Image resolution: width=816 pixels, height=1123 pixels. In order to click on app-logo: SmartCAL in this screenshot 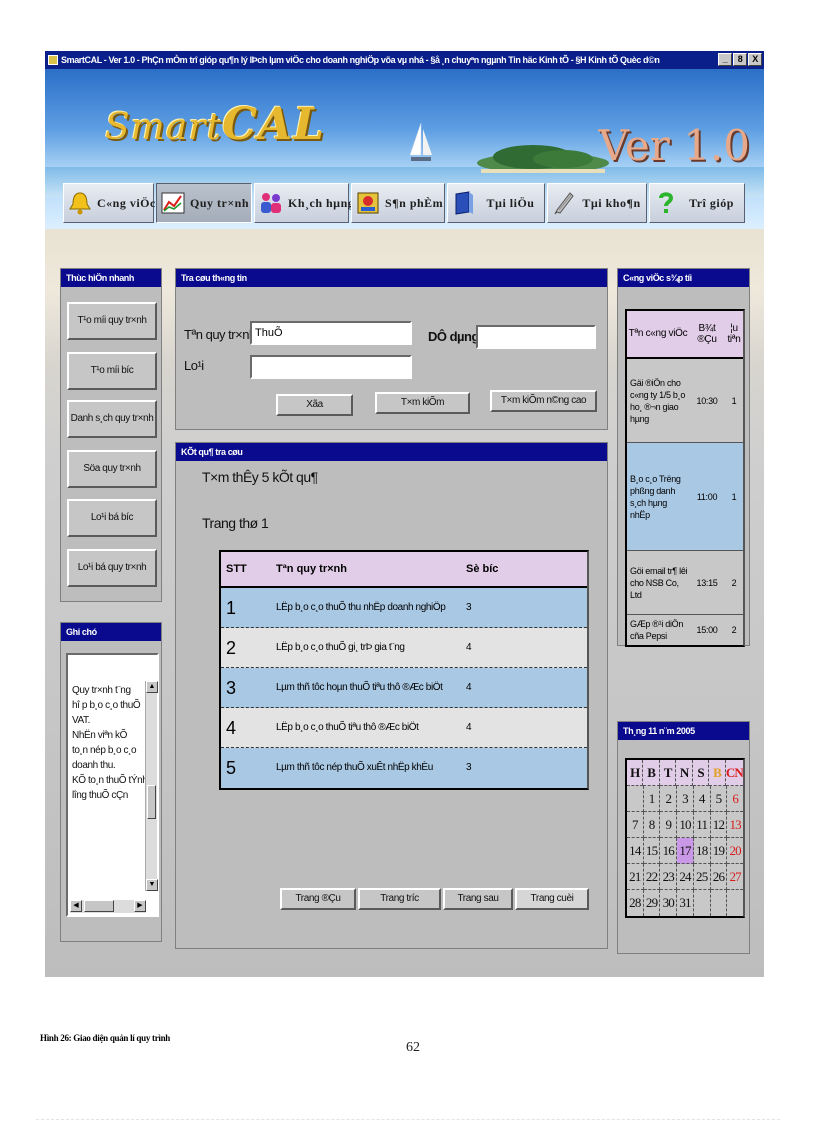, I will do `click(215, 124)`.